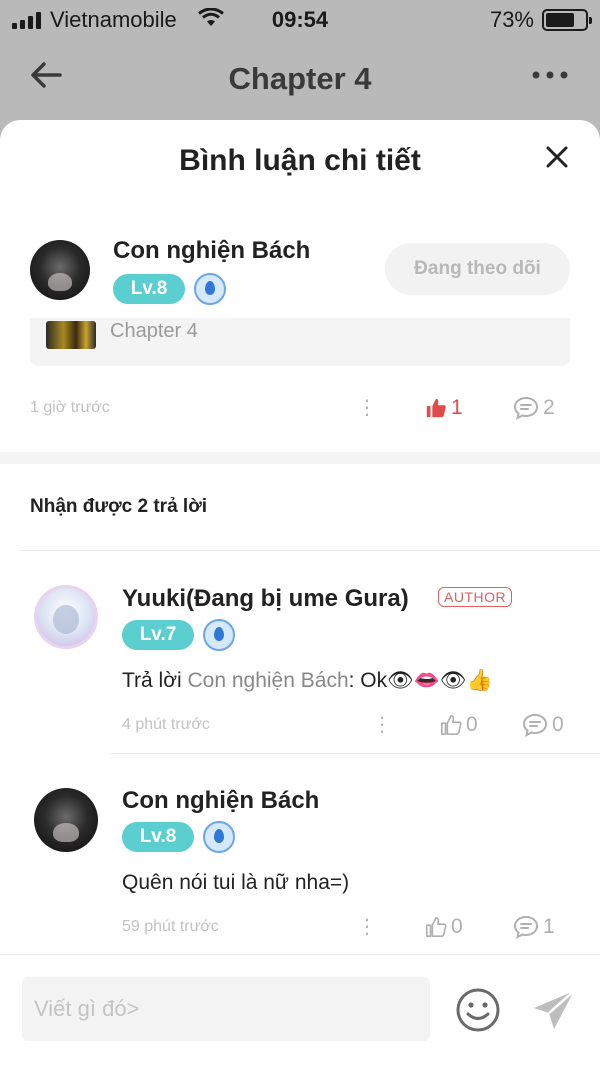  I want to click on chapter-link-card: Chapter 4, so click(300, 342).